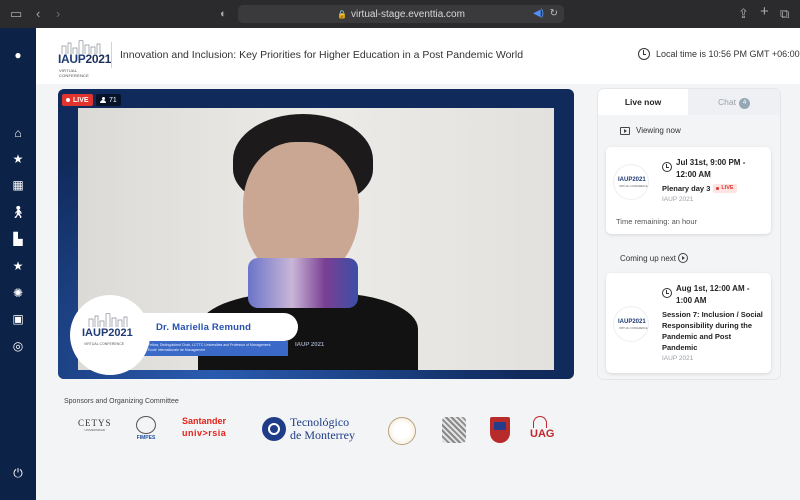  I want to click on sponsors-label: Sponsors and Organizing Committee, so click(121, 401).